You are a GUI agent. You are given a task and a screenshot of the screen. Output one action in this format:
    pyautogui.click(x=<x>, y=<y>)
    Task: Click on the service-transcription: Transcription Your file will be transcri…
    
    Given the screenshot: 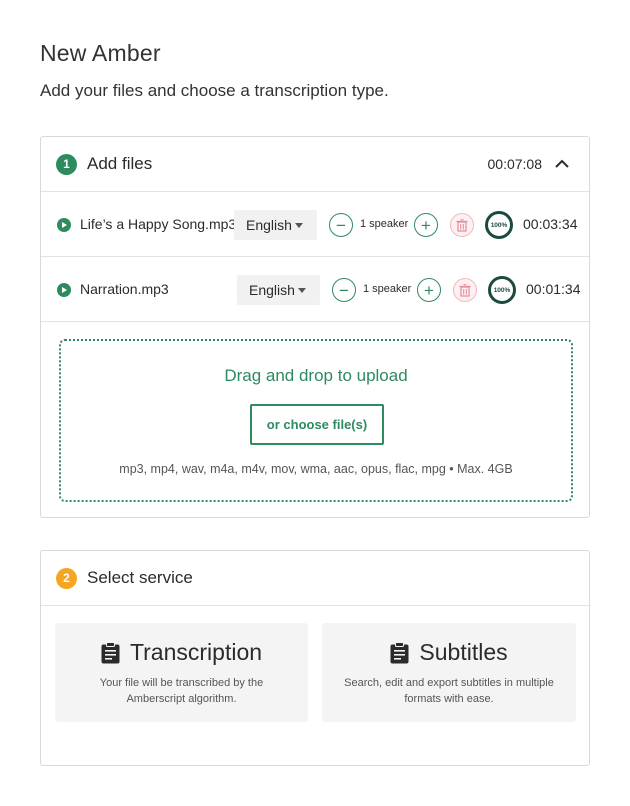 What is the action you would take?
    pyautogui.click(x=181, y=672)
    